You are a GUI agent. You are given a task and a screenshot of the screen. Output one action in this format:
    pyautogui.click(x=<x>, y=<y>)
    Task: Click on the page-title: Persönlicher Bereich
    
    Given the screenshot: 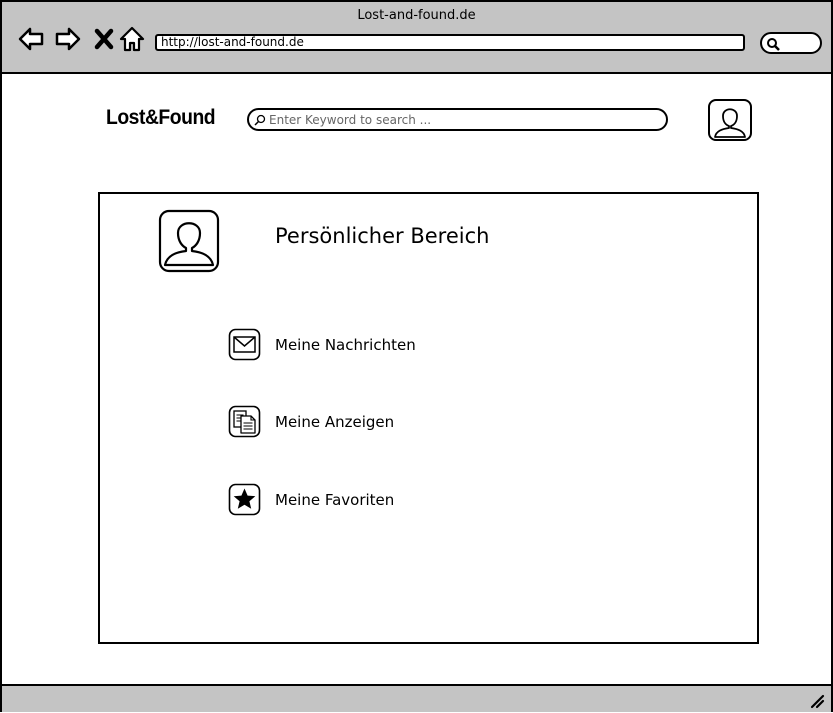 What is the action you would take?
    pyautogui.click(x=382, y=236)
    